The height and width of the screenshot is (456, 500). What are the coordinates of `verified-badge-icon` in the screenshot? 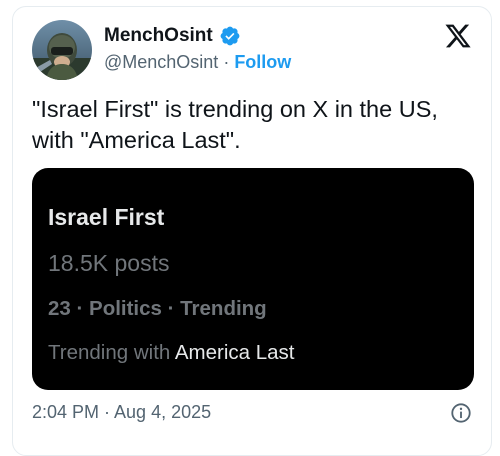 It's located at (230, 36).